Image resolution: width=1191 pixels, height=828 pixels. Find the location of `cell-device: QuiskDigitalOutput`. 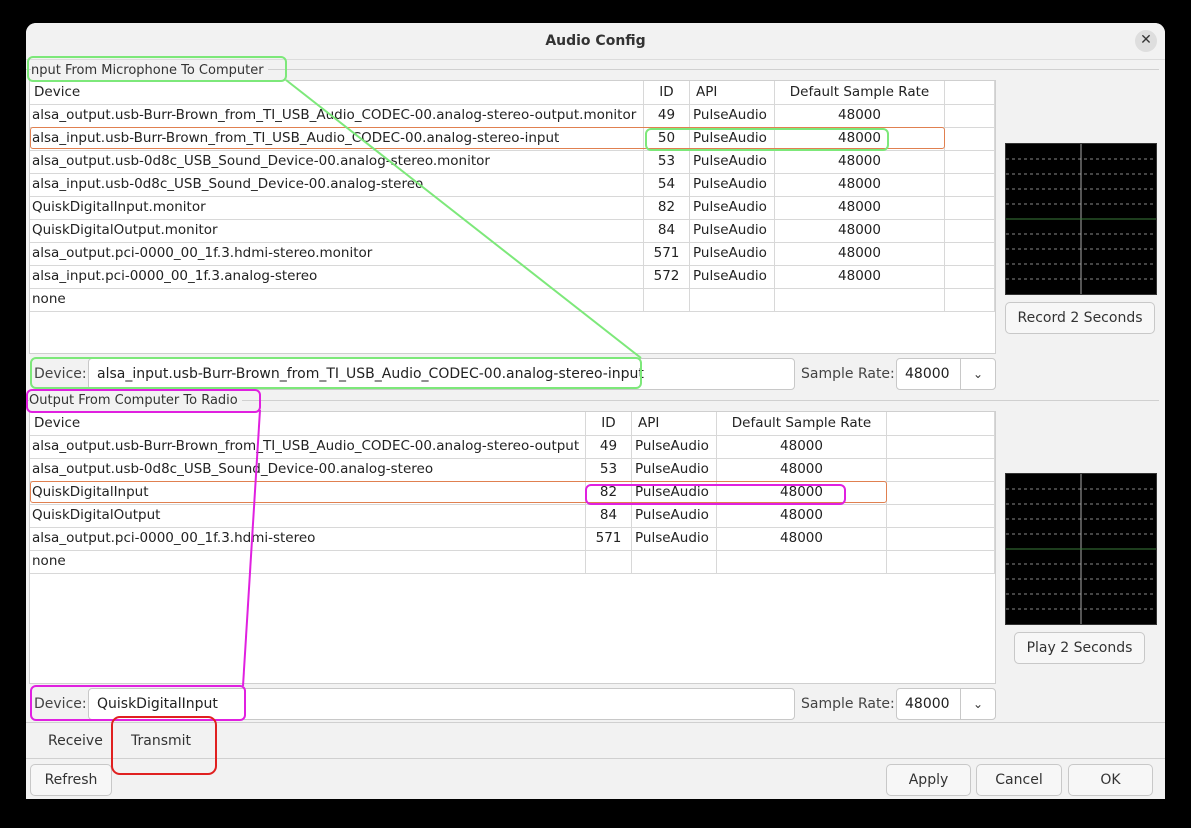

cell-device: QuiskDigitalOutput is located at coordinates (308, 515).